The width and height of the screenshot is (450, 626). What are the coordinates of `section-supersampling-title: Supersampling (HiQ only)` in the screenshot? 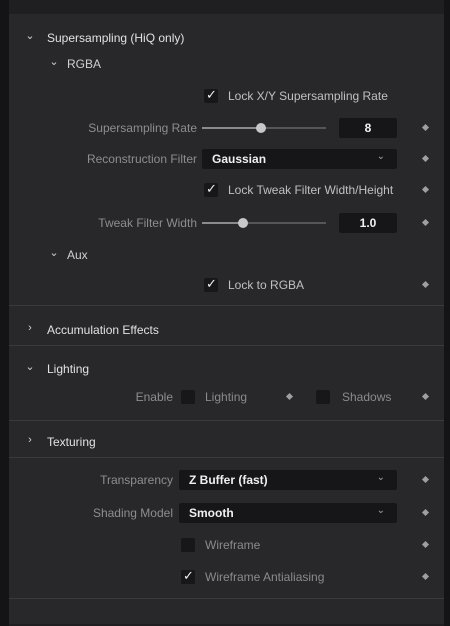 It's located at (116, 38).